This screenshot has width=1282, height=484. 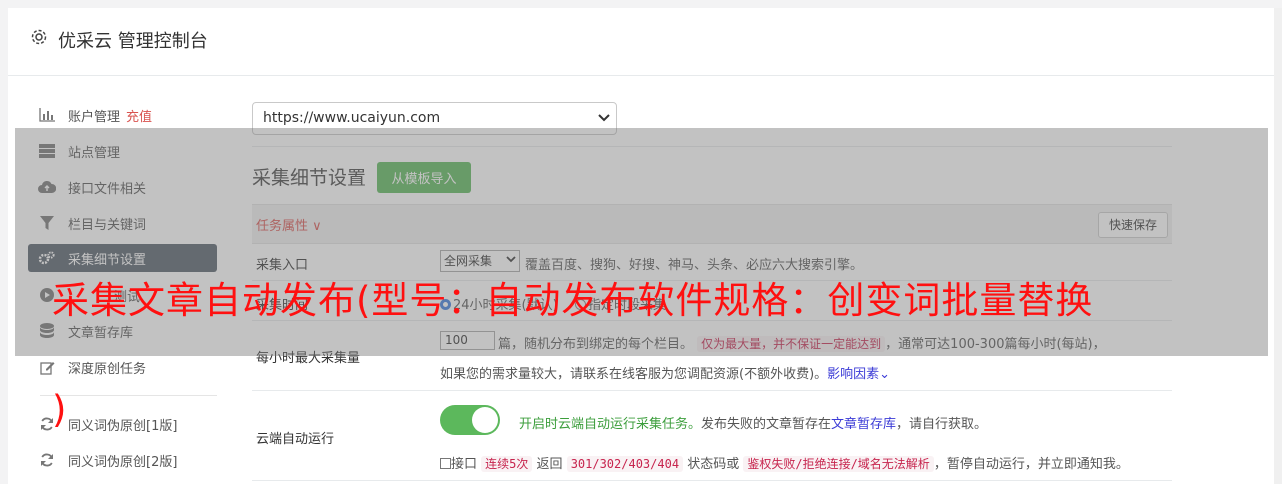 I want to click on sidebar-item-label: 同义词伪原创[2版], so click(x=123, y=462).